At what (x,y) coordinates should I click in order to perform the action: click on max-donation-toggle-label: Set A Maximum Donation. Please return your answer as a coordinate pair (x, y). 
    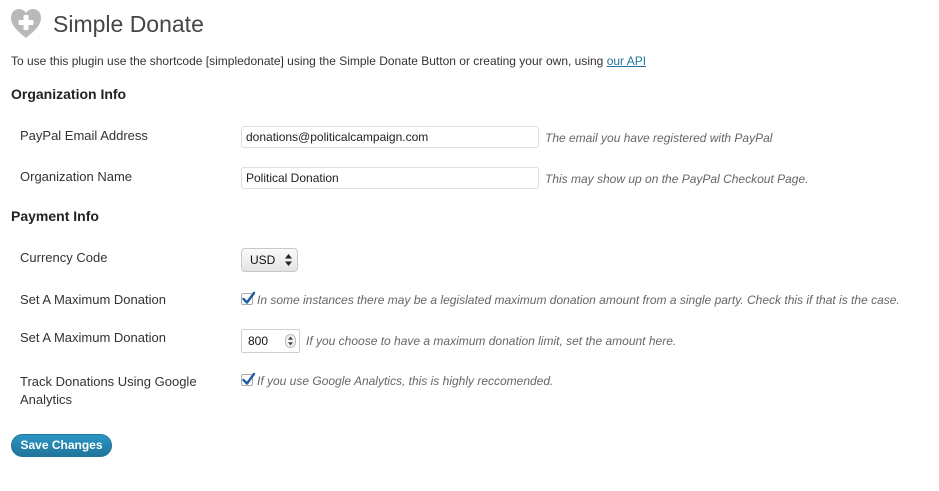
    Looking at the image, I should click on (93, 299).